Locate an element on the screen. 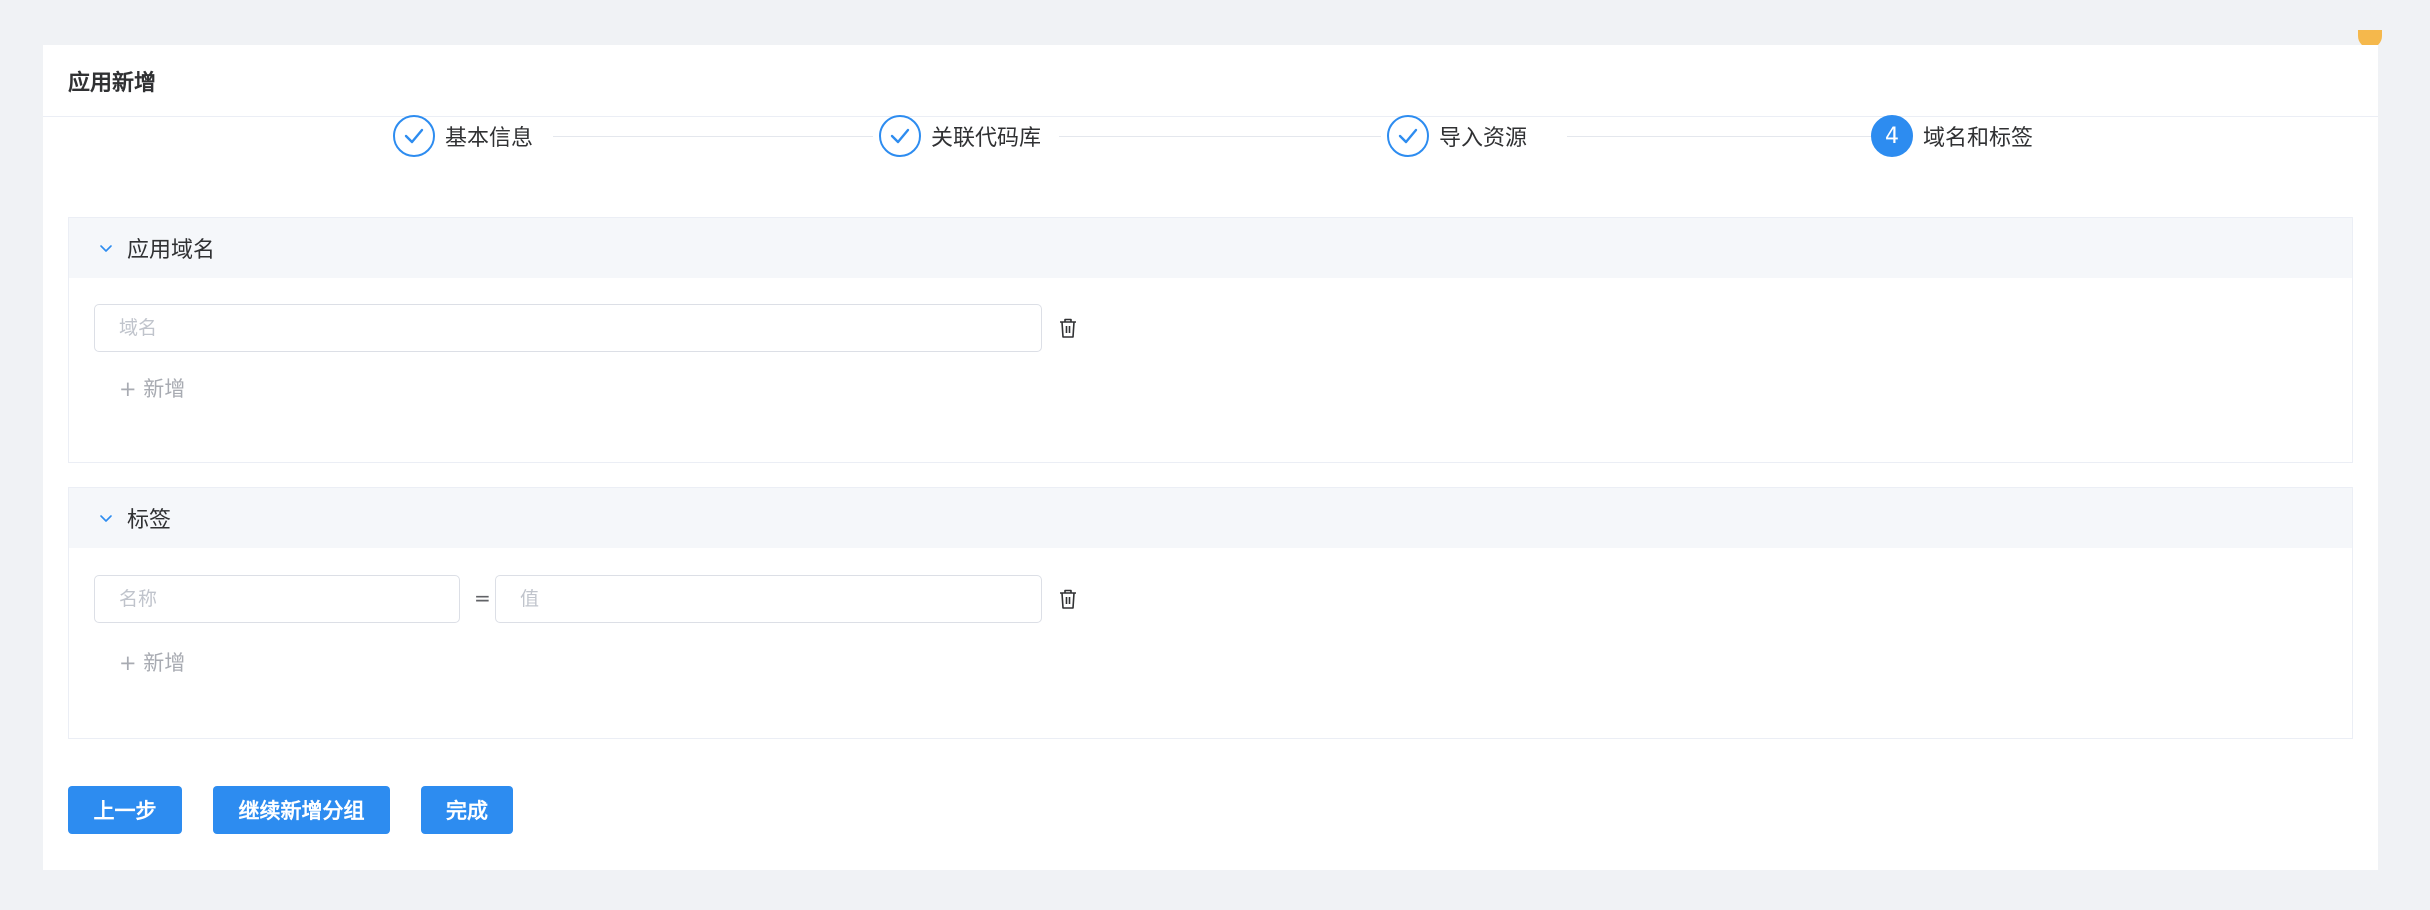  step-basic-info: 基本信息 is located at coordinates (463, 136).